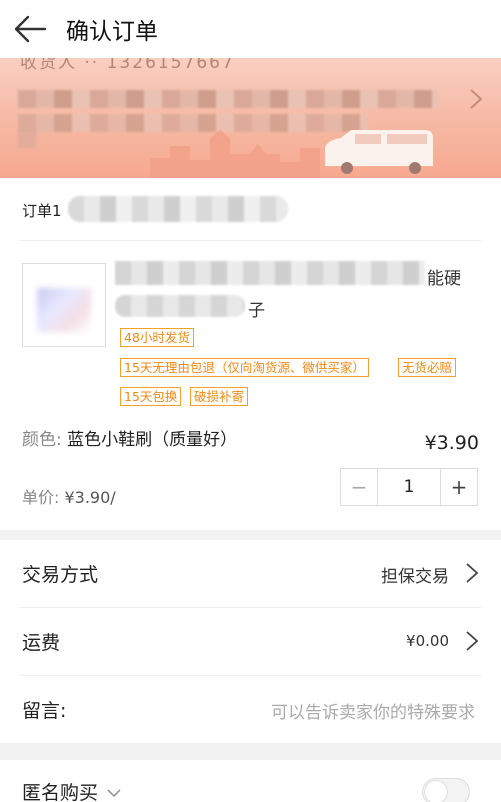 The width and height of the screenshot is (501, 802). I want to click on shipping-fee-label: 运费, so click(41, 643).